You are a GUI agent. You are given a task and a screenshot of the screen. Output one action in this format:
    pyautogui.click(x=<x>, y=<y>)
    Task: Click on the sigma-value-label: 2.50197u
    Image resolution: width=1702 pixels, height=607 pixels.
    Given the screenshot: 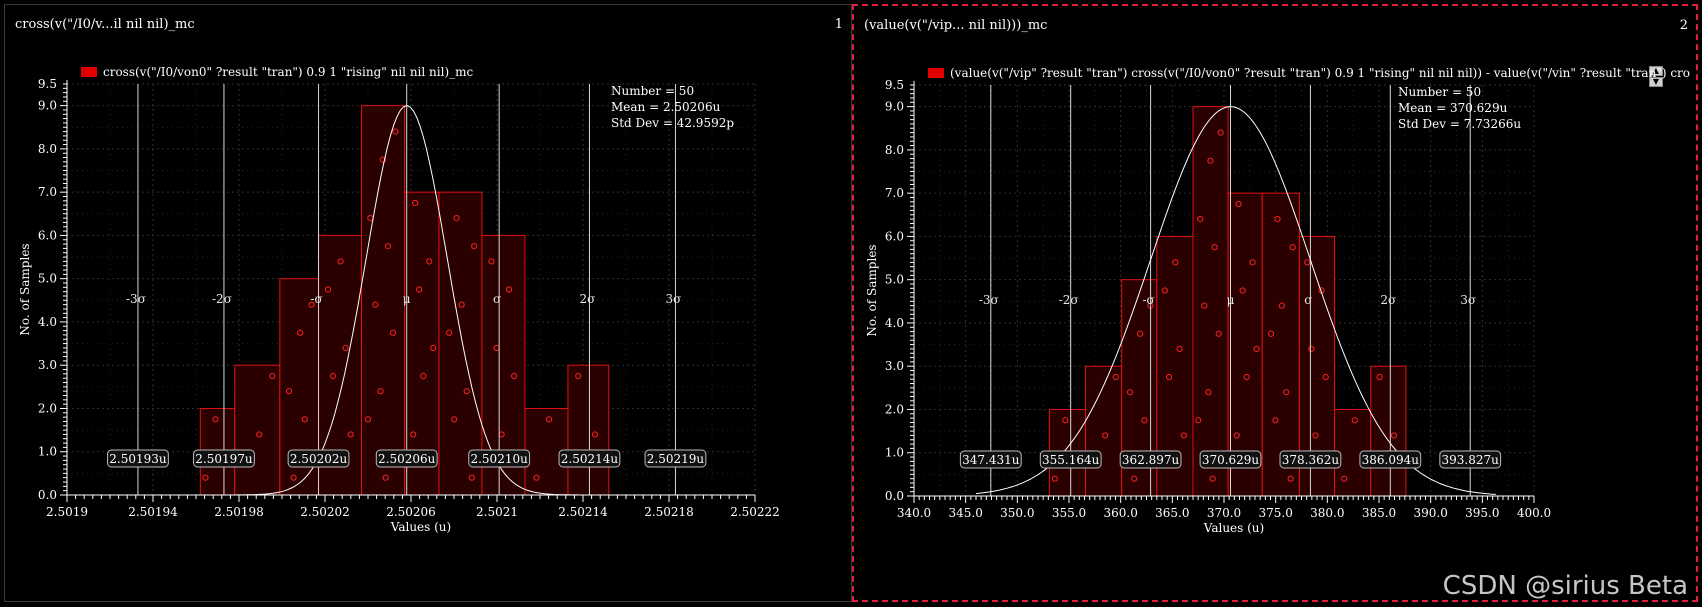 What is the action you would take?
    pyautogui.click(x=224, y=459)
    